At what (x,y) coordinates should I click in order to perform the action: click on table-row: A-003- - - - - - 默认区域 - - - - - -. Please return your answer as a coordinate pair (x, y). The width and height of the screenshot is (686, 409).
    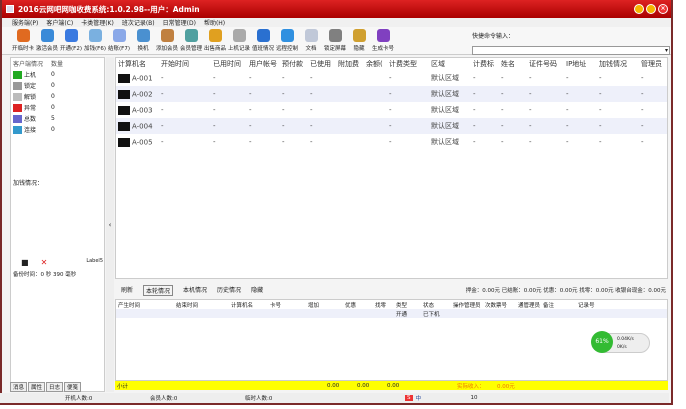
    Looking at the image, I should click on (391, 110).